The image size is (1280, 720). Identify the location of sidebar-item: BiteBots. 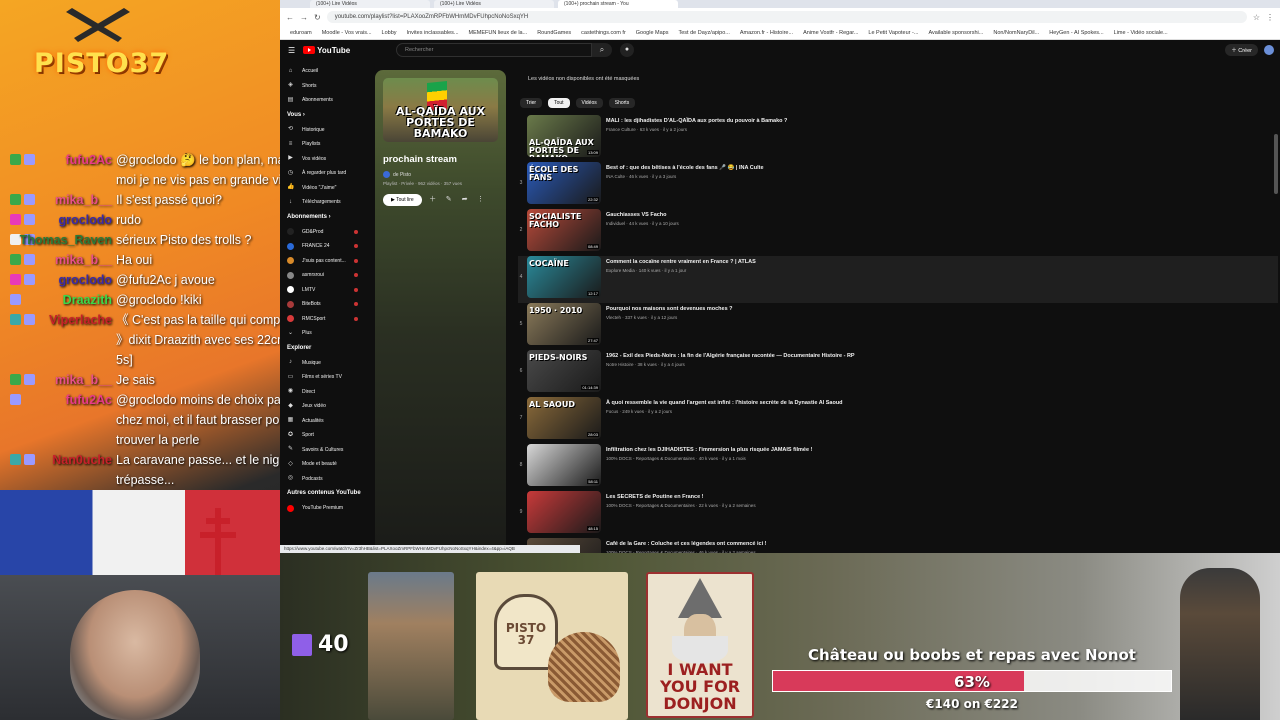
(322, 304).